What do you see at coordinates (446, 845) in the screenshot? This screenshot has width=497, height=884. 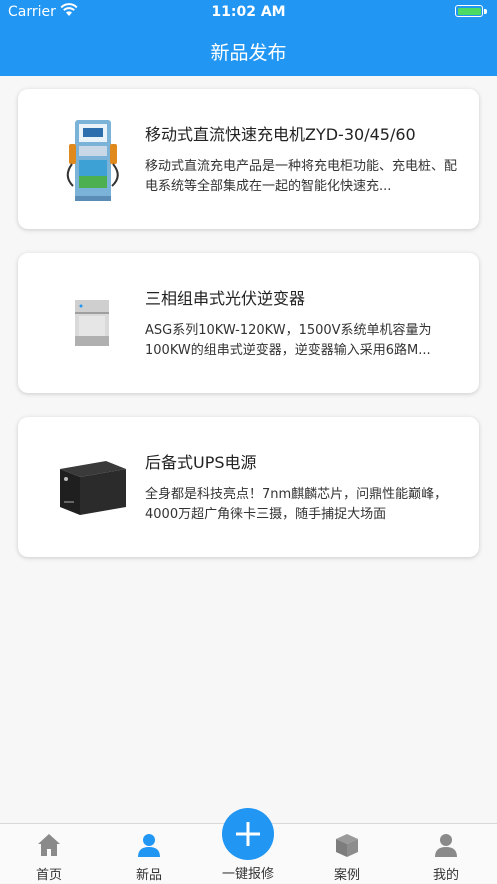 I see `user-icon` at bounding box center [446, 845].